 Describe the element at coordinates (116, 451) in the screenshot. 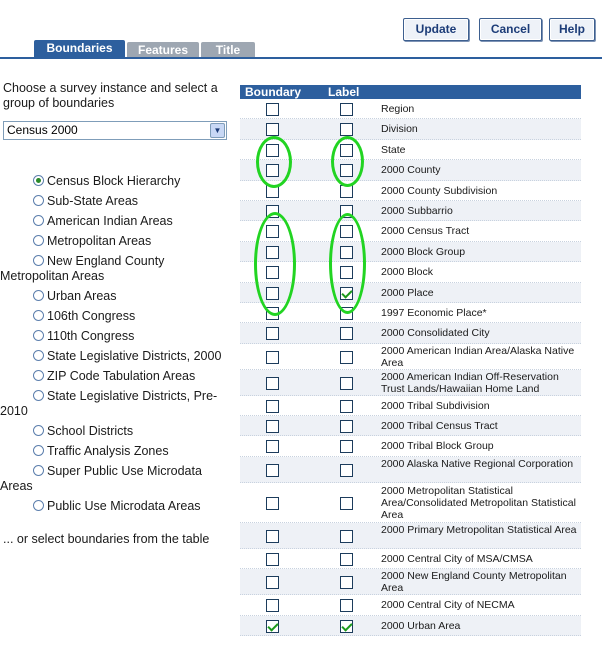

I see `boundary-group-option: Traffic Analysis Zones` at that location.